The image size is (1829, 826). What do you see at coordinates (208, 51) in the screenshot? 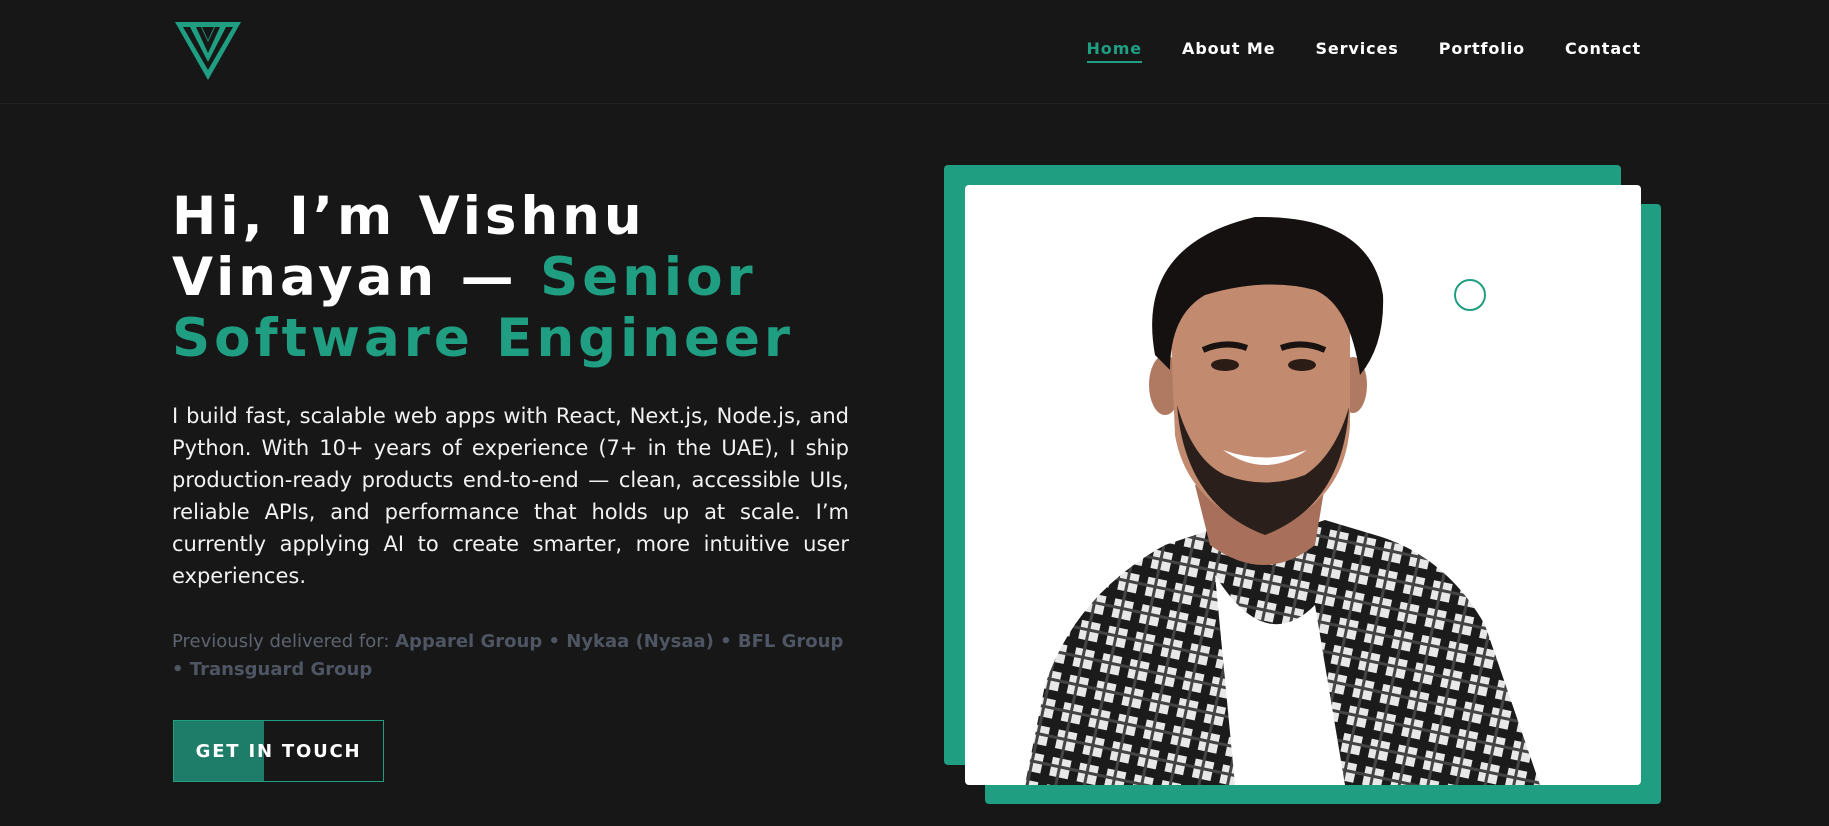
I see `v-logo-icon` at bounding box center [208, 51].